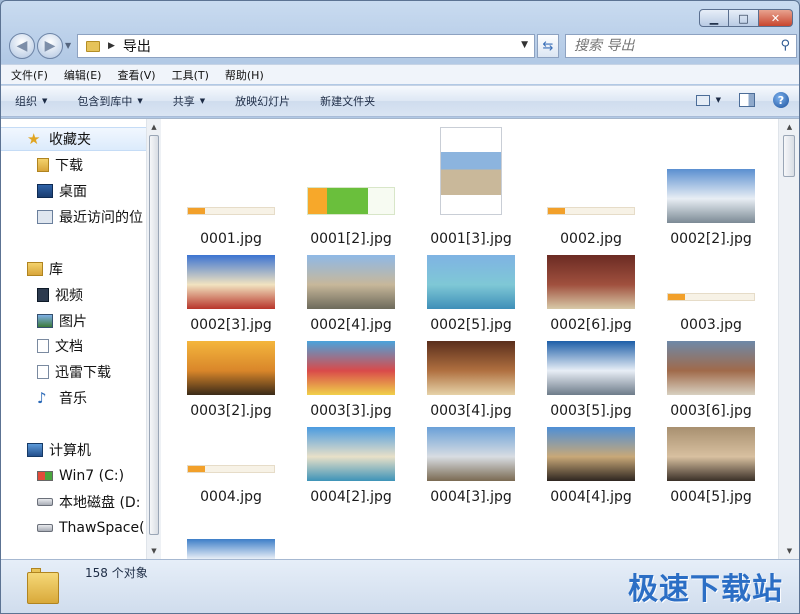 This screenshot has width=800, height=614. Describe the element at coordinates (68, 45) in the screenshot. I see `recent-pages-dropdown: ▼` at that location.